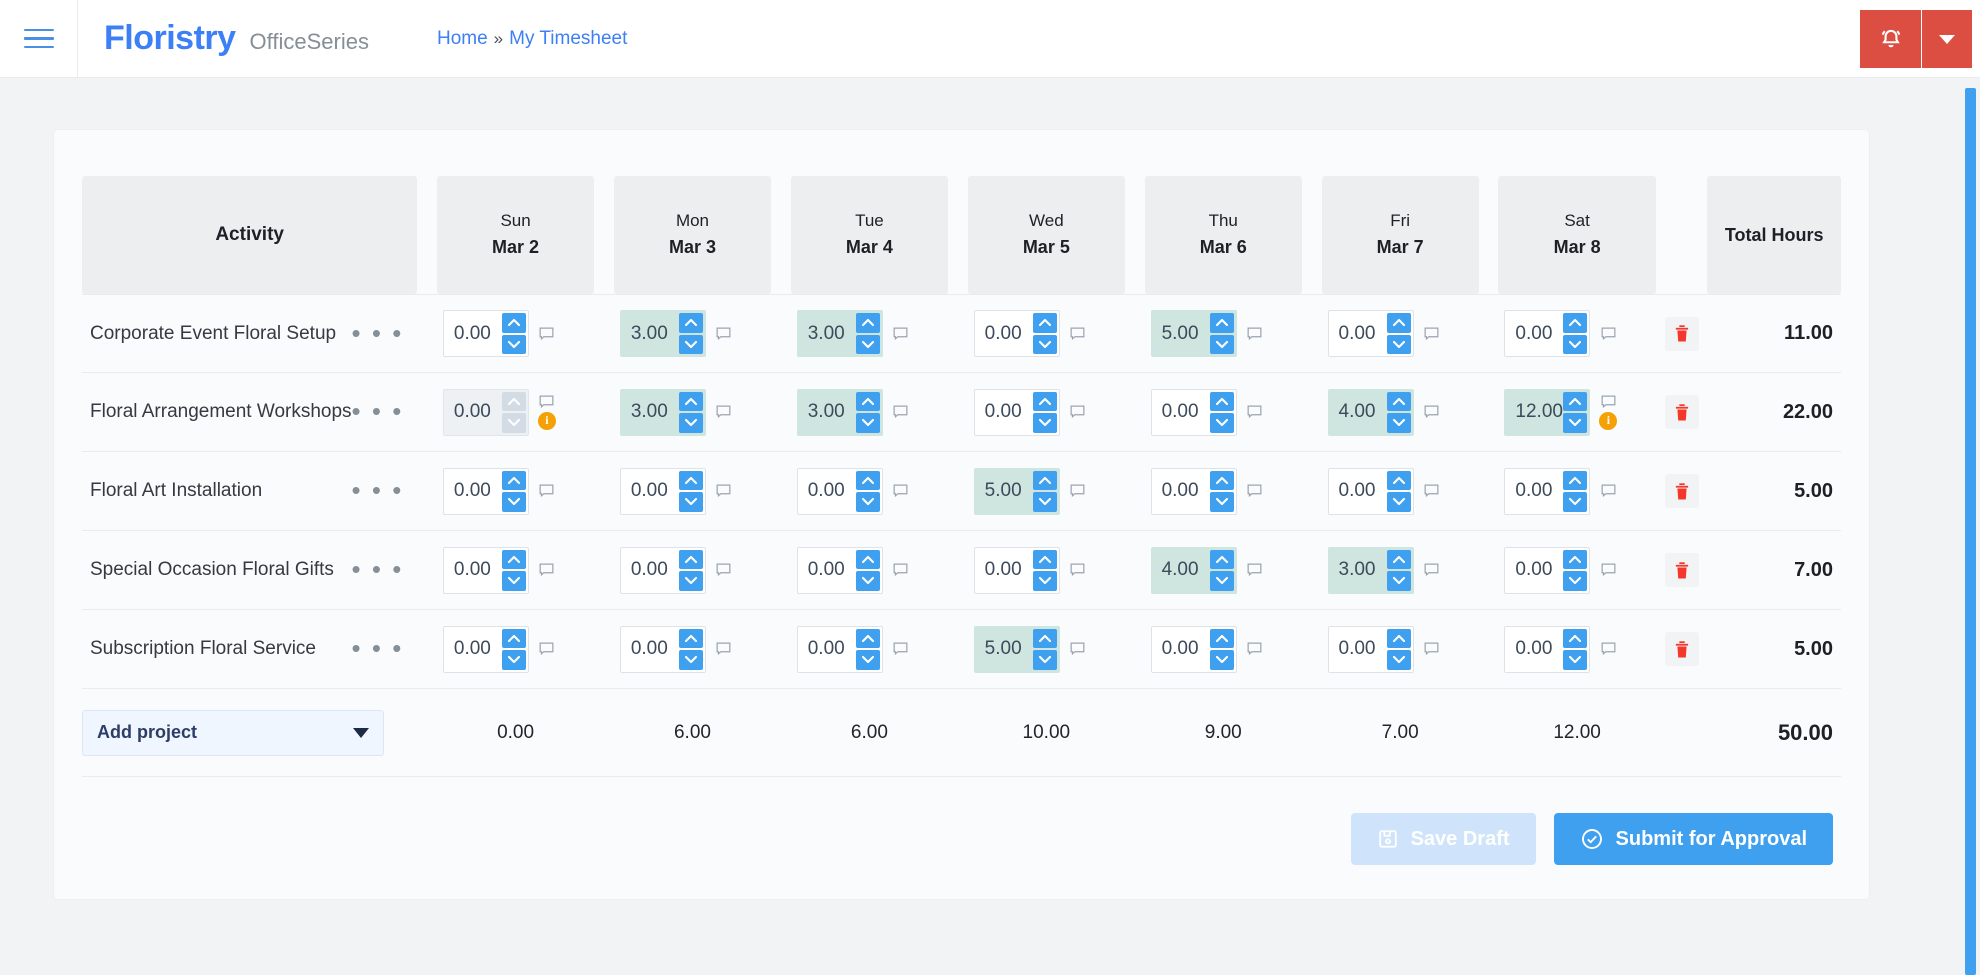 This screenshot has height=975, width=1980. Describe the element at coordinates (1370, 649) in the screenshot. I see `hours-input-4-5: 0.00` at that location.